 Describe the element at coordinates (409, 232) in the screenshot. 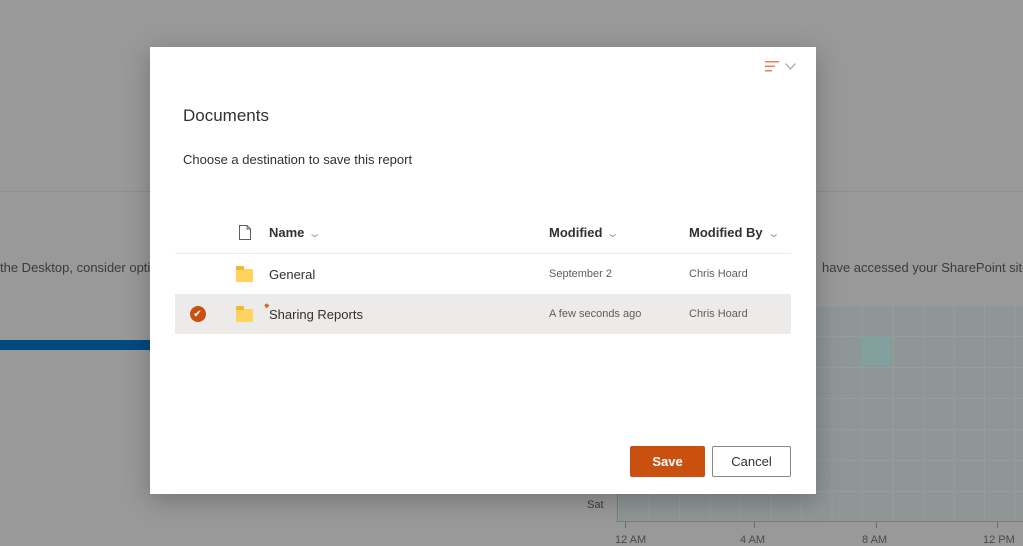

I see `name-column-header: Name ⌄` at that location.